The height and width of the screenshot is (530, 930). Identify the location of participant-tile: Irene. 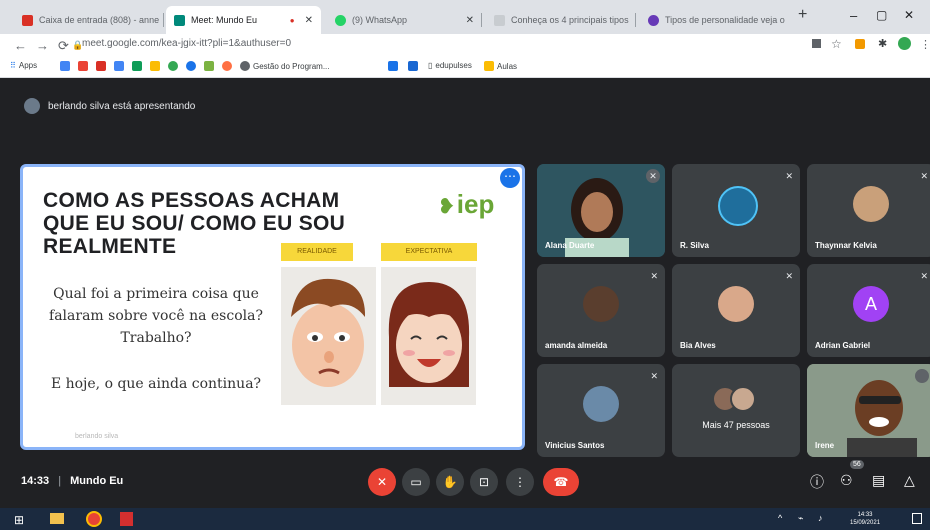
(868, 410).